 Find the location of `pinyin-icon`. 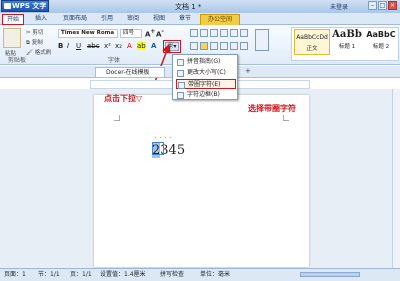

pinyin-icon is located at coordinates (180, 62).